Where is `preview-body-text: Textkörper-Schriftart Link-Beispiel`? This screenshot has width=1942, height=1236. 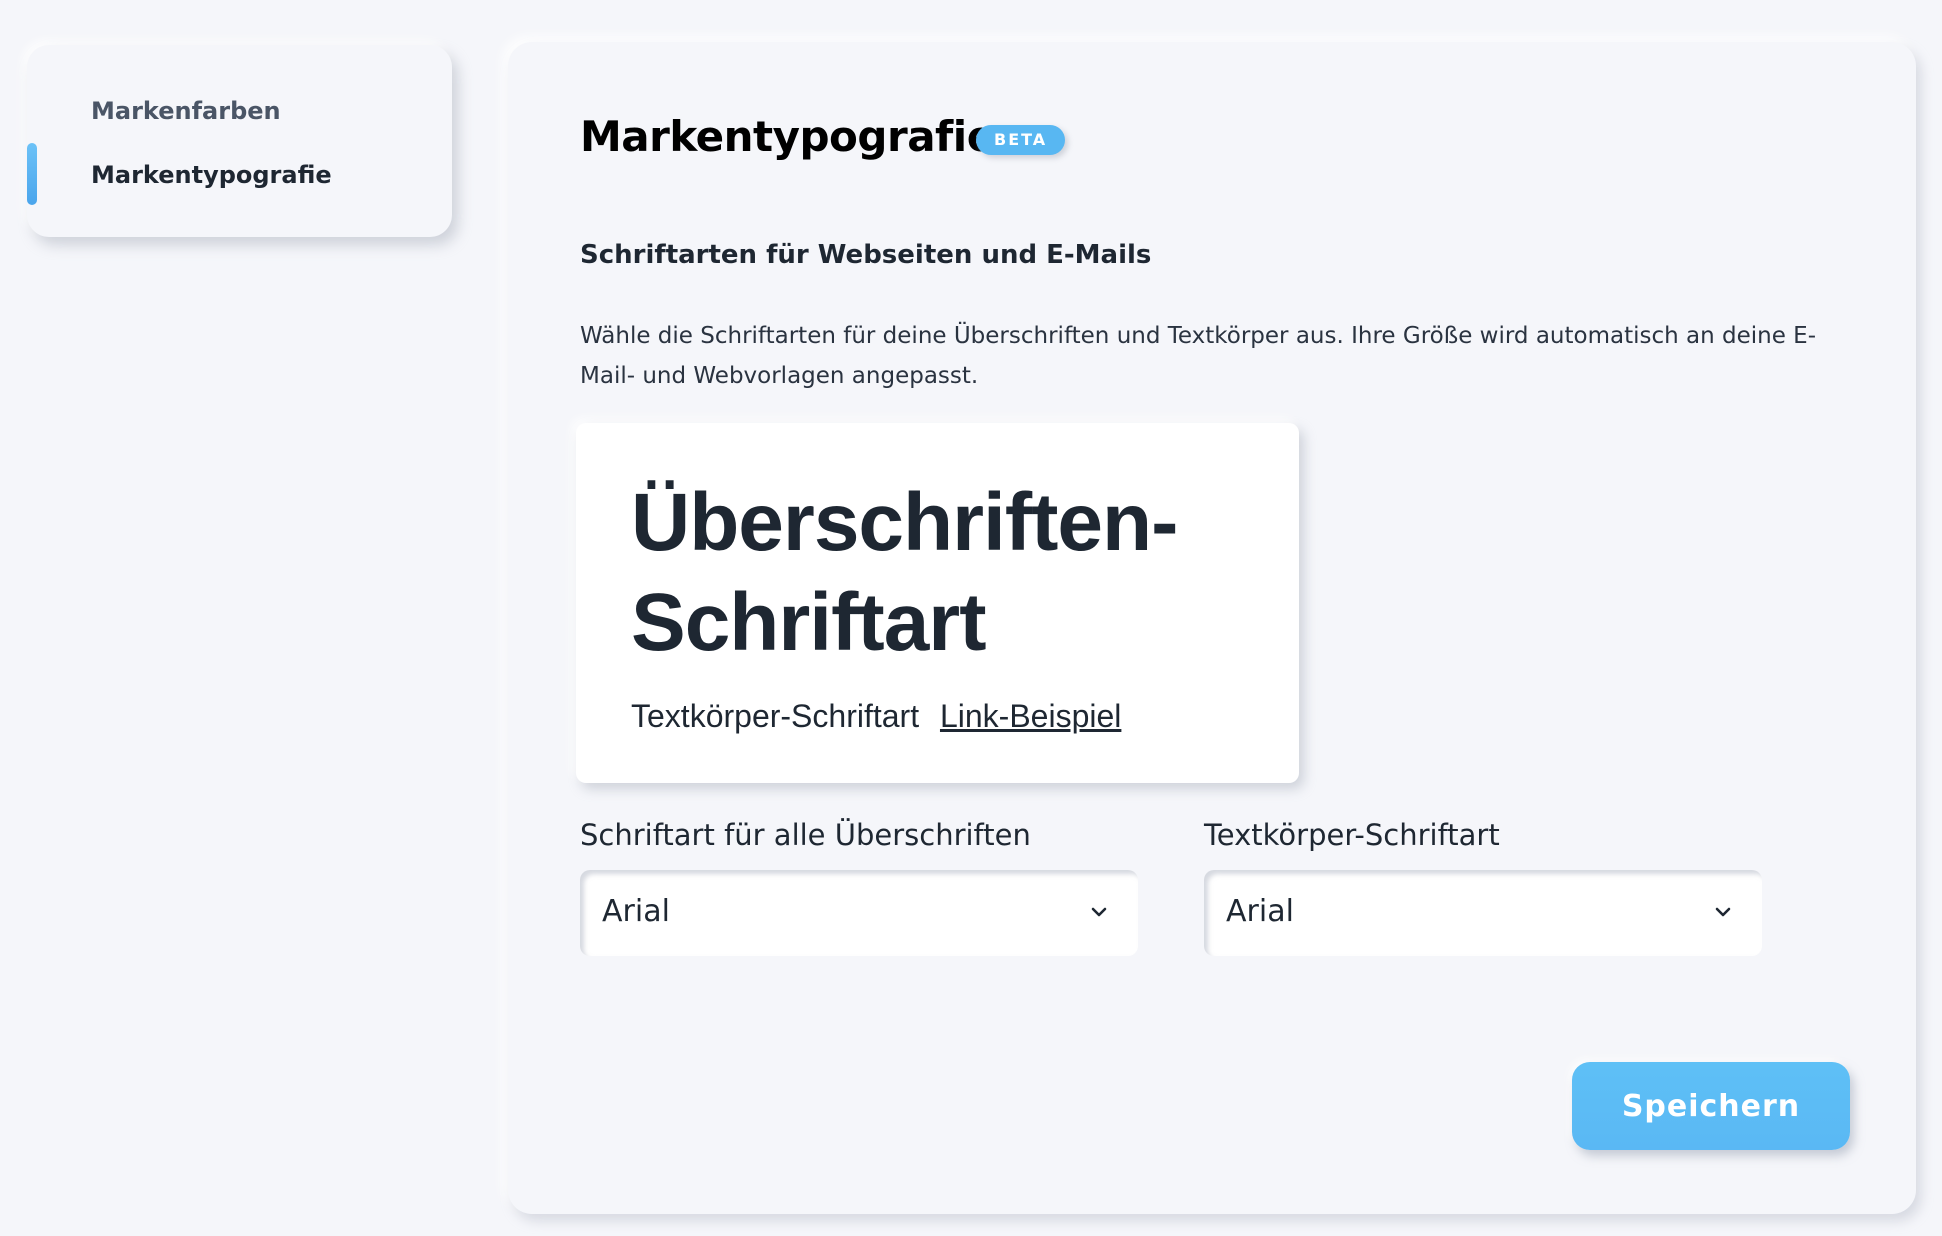
preview-body-text: Textkörper-Schriftart Link-Beispiel is located at coordinates (876, 716).